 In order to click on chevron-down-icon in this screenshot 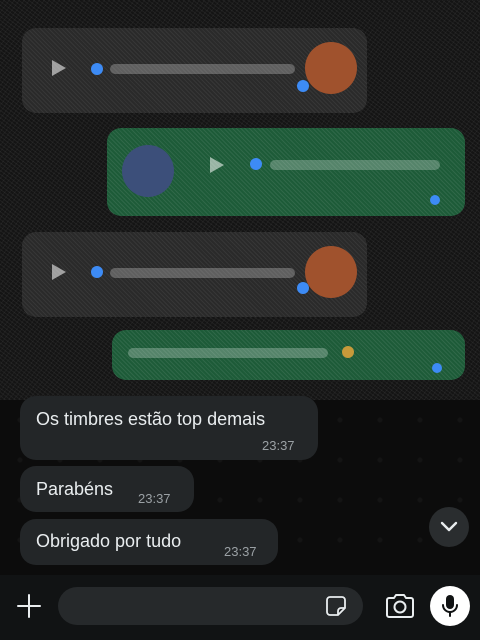, I will do `click(449, 526)`.